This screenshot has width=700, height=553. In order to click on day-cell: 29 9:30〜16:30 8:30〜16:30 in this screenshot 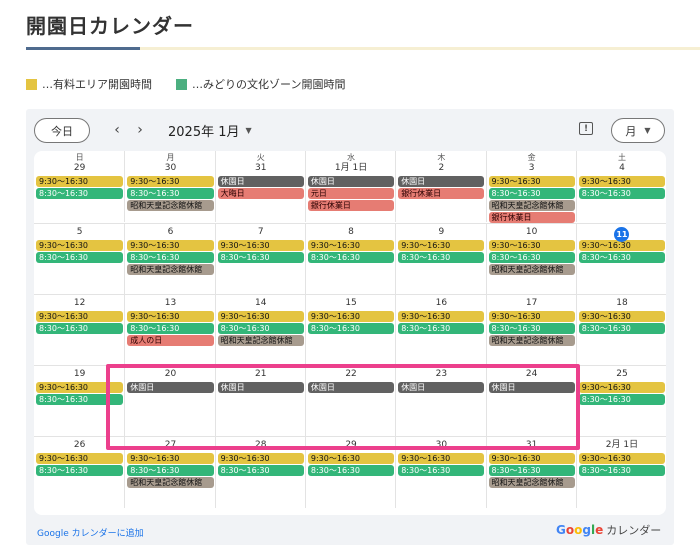, I will do `click(350, 472)`.